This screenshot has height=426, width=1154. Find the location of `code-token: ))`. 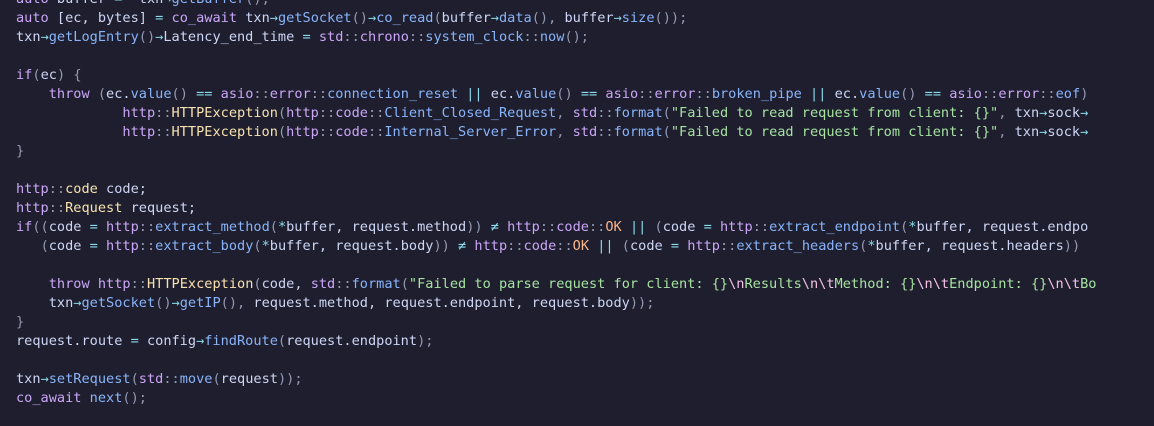

code-token: )) is located at coordinates (474, 227).